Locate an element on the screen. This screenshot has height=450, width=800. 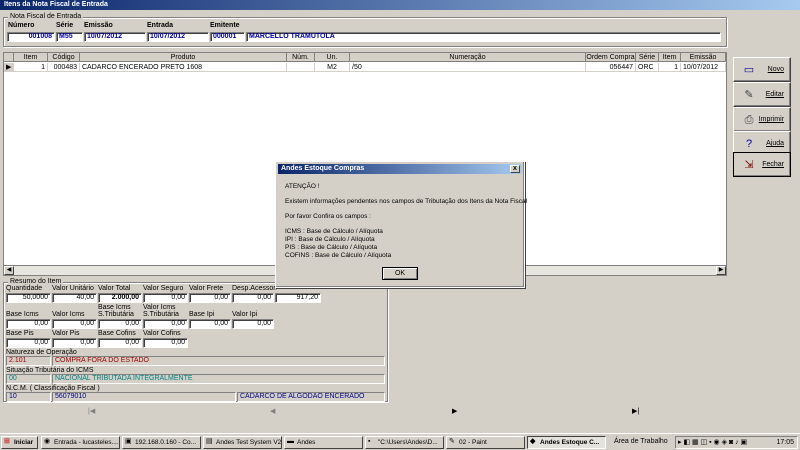
base-cofins-field: 0,00 is located at coordinates (120, 343).